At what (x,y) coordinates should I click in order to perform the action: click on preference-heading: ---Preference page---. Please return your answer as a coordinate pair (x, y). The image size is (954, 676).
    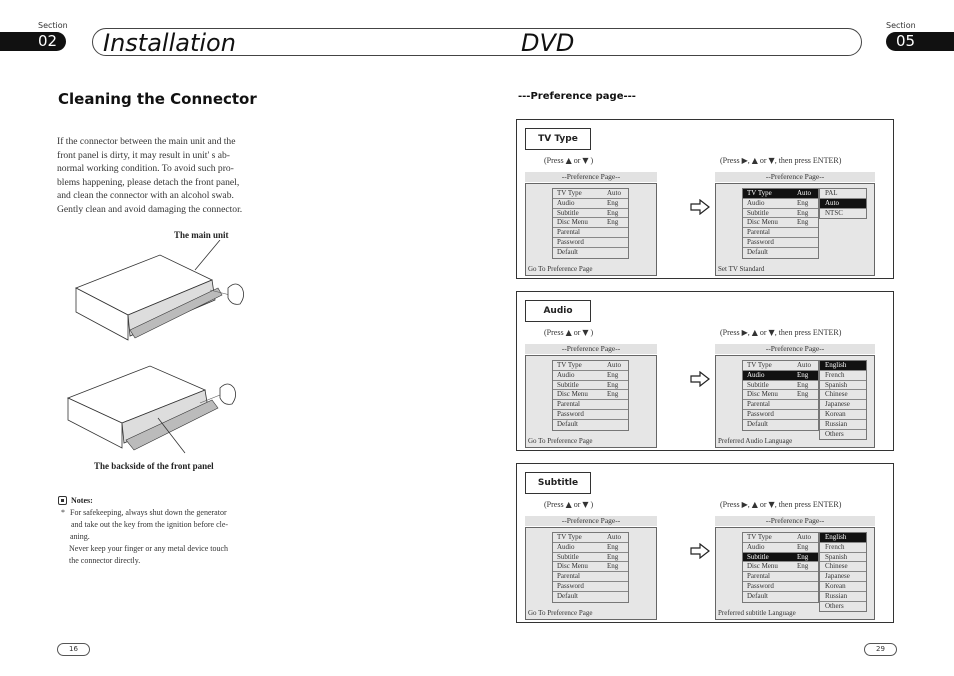
    Looking at the image, I should click on (577, 96).